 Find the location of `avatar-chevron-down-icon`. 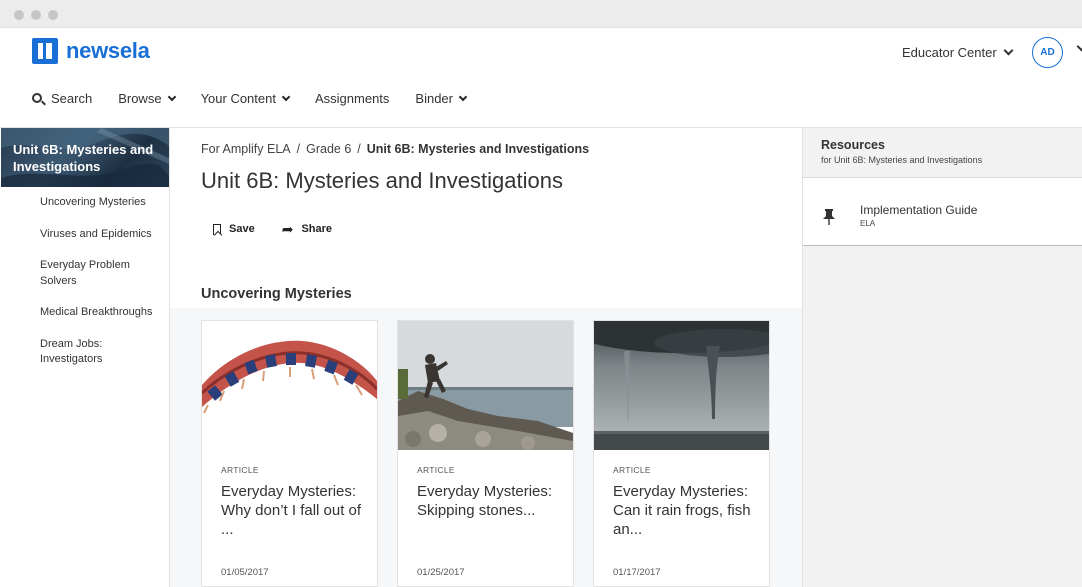

avatar-chevron-down-icon is located at coordinates (1079, 46).